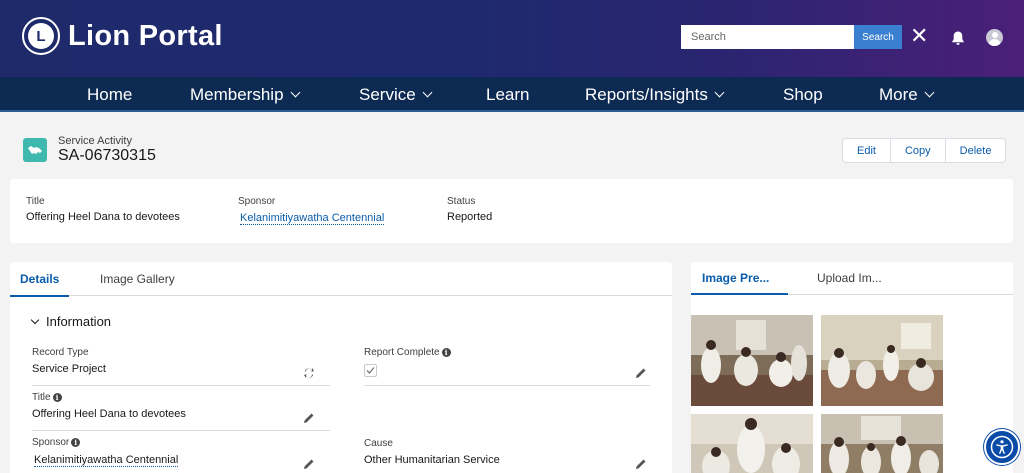 Image resolution: width=1024 pixels, height=473 pixels. What do you see at coordinates (79, 321) in the screenshot?
I see `section-title: Information` at bounding box center [79, 321].